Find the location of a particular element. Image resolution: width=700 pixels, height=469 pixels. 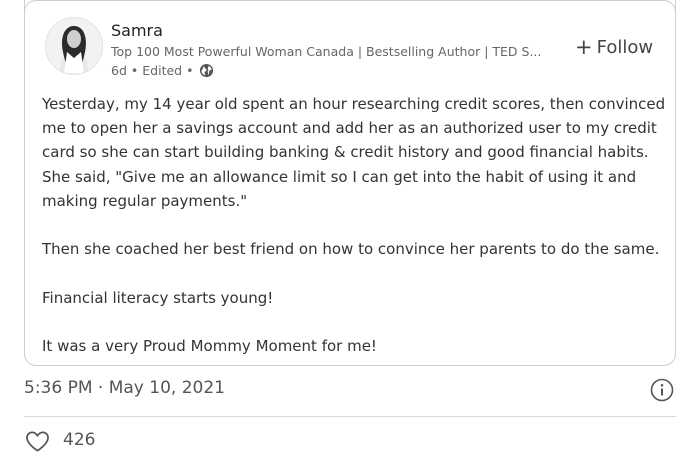

post-meta: 6d • Edited • is located at coordinates (162, 70).